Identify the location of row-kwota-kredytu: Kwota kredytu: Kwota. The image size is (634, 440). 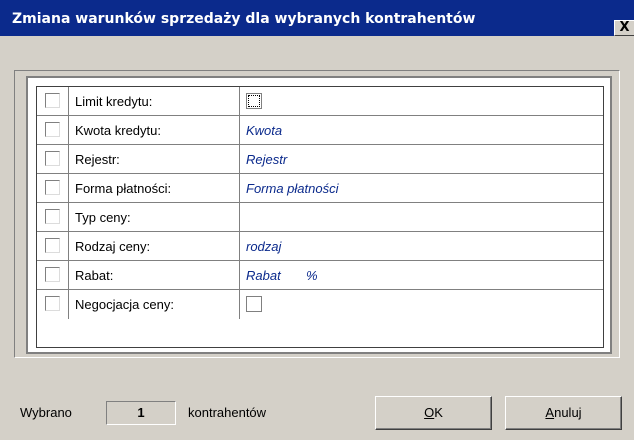
(320, 130).